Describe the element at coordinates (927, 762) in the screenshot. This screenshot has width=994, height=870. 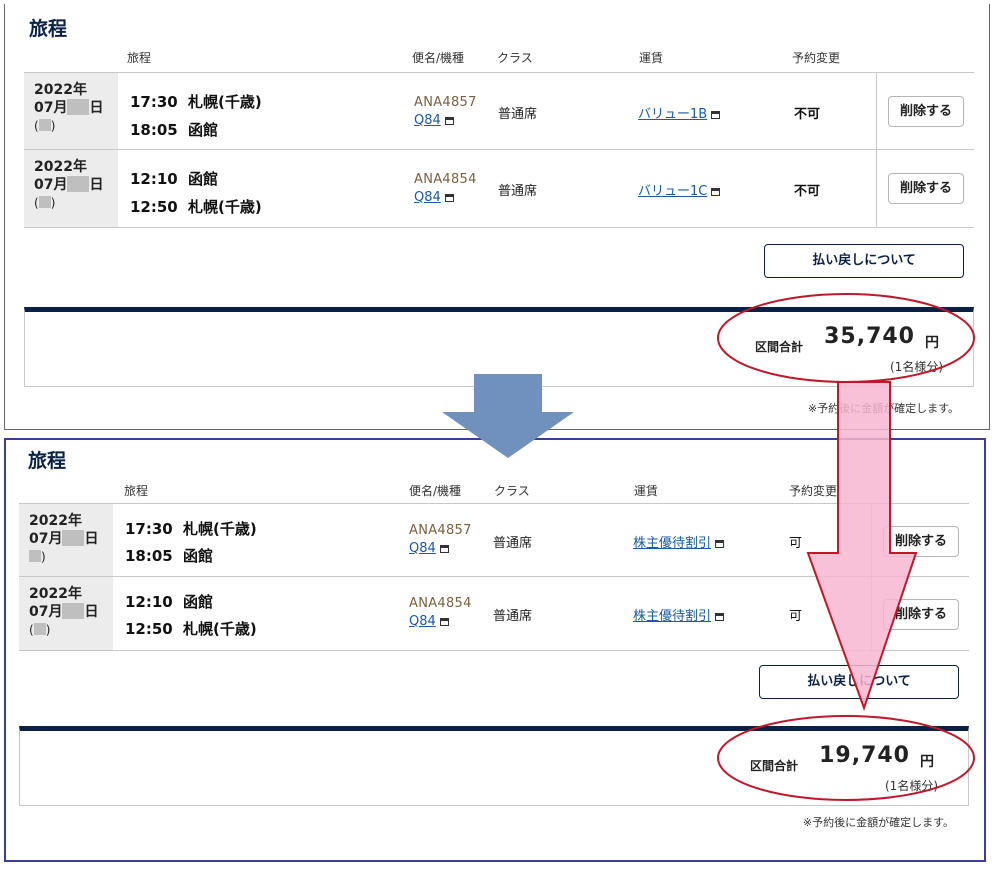
I see `total-unit: 円` at that location.